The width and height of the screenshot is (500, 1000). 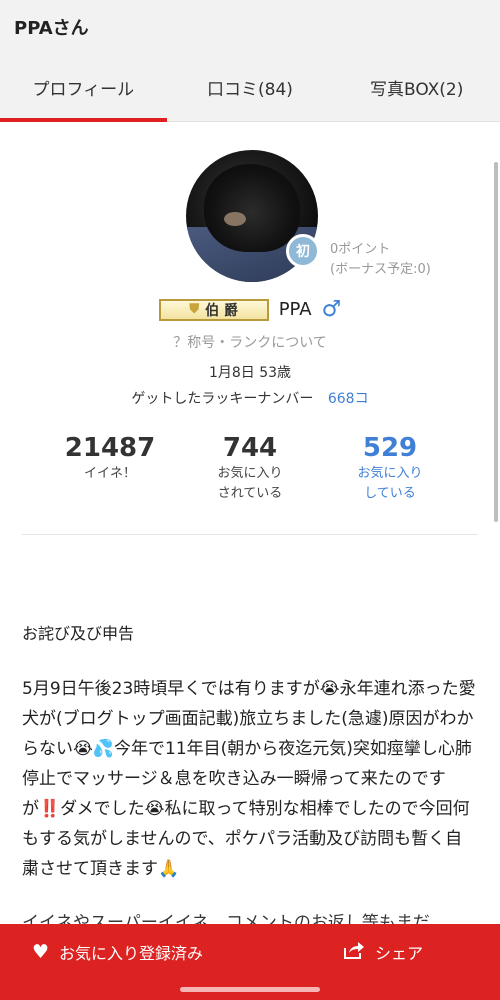 What do you see at coordinates (222, 399) in the screenshot?
I see `lucky-number-label: ゲットしたラッキーナンバー` at bounding box center [222, 399].